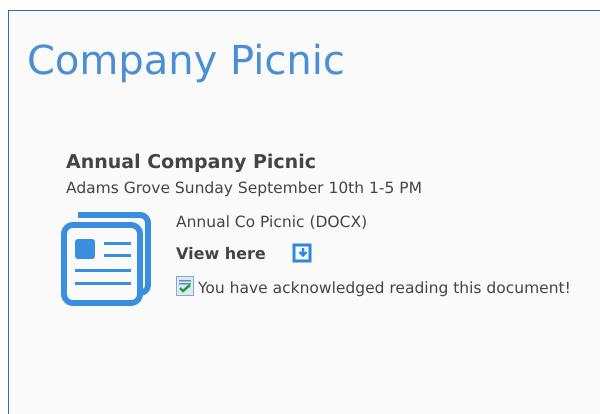 The image size is (600, 414). I want to click on page-title: Company Picnic, so click(186, 61).